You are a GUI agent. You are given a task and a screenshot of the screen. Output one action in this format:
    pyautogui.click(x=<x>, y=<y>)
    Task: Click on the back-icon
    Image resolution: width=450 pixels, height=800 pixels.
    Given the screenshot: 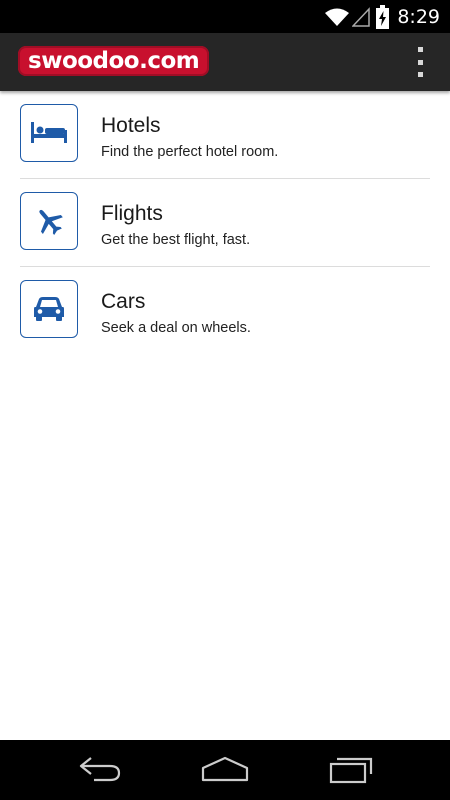 What is the action you would take?
    pyautogui.click(x=100, y=772)
    